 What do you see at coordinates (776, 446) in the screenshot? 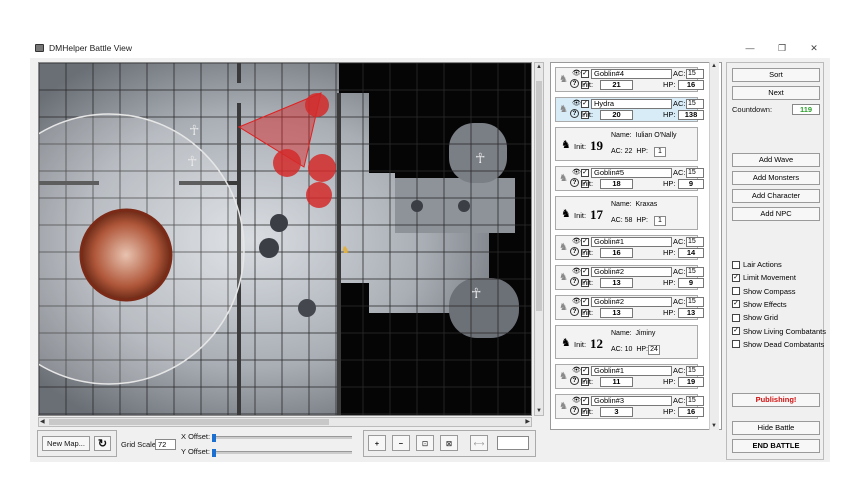
I see `end-battle-button: END BATTLE` at bounding box center [776, 446].